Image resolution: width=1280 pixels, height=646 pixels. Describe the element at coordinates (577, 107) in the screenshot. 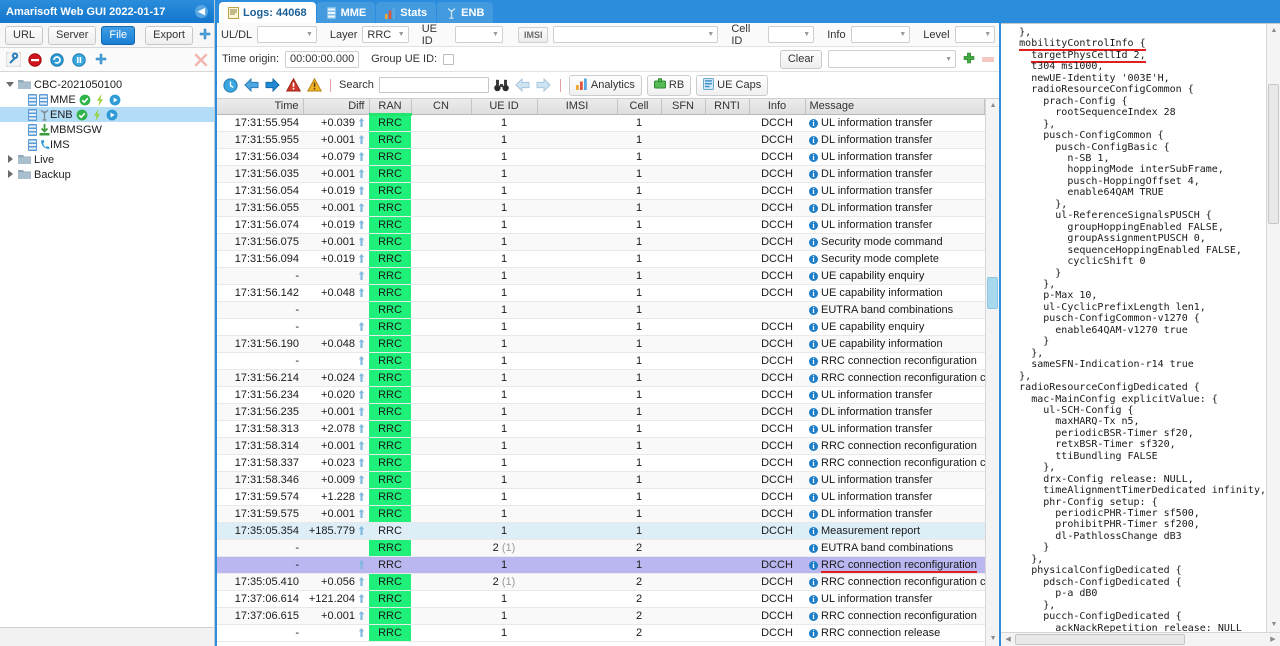

I see `col-imsi: IMSI` at that location.